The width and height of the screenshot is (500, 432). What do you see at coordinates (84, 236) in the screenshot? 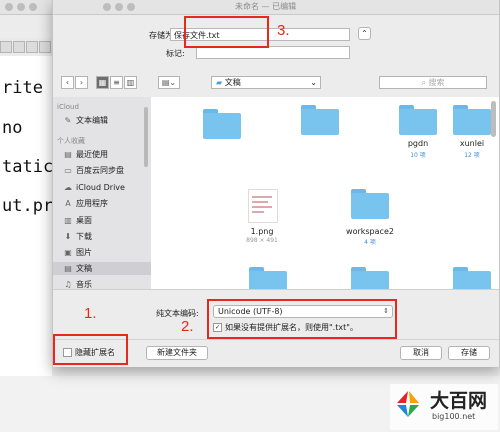
I see `sidebar-item-label: 下载` at bounding box center [84, 236].